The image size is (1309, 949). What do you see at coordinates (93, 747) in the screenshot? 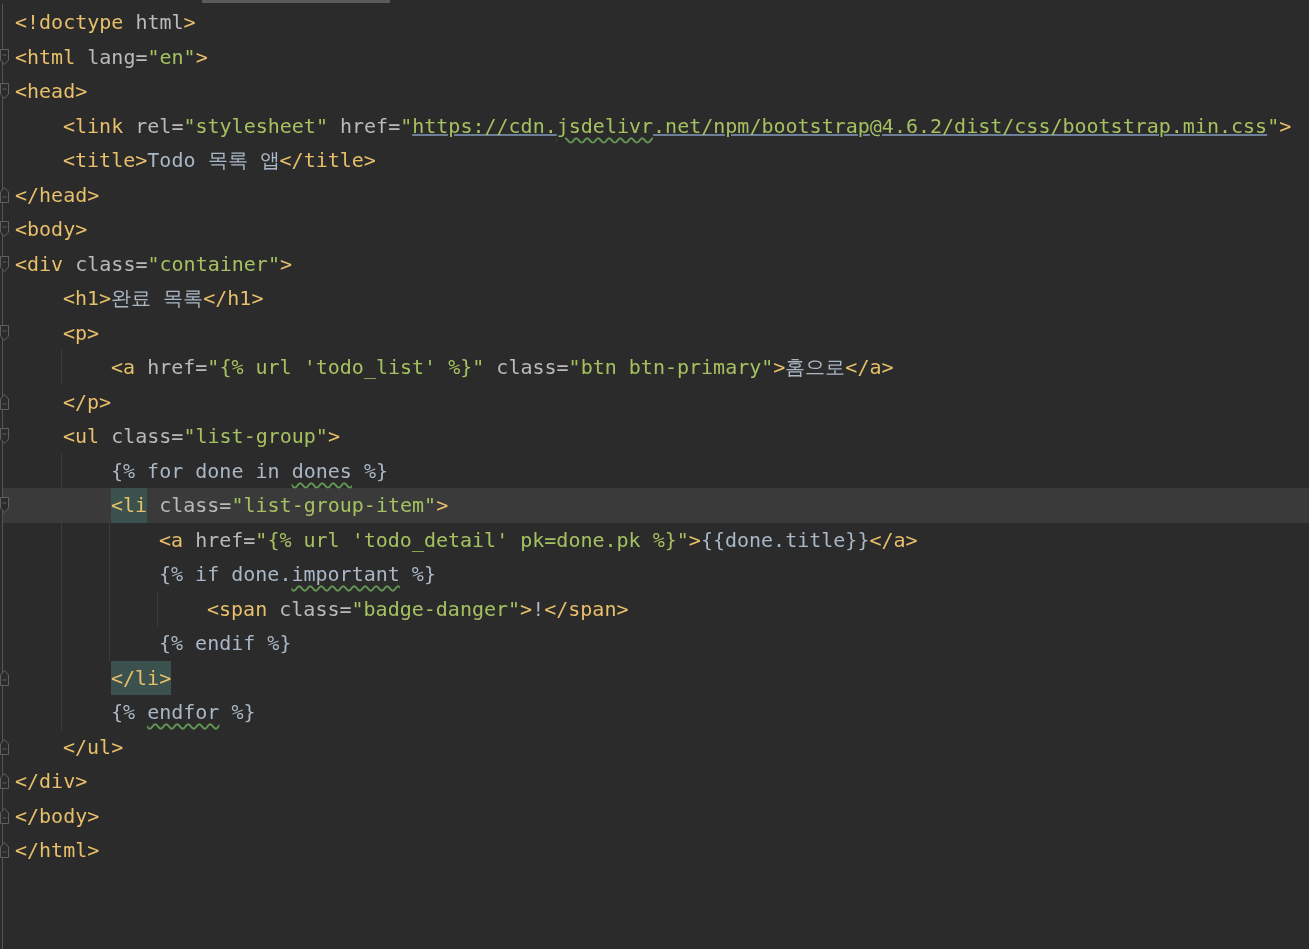
I see `code-line: </ul>` at bounding box center [93, 747].